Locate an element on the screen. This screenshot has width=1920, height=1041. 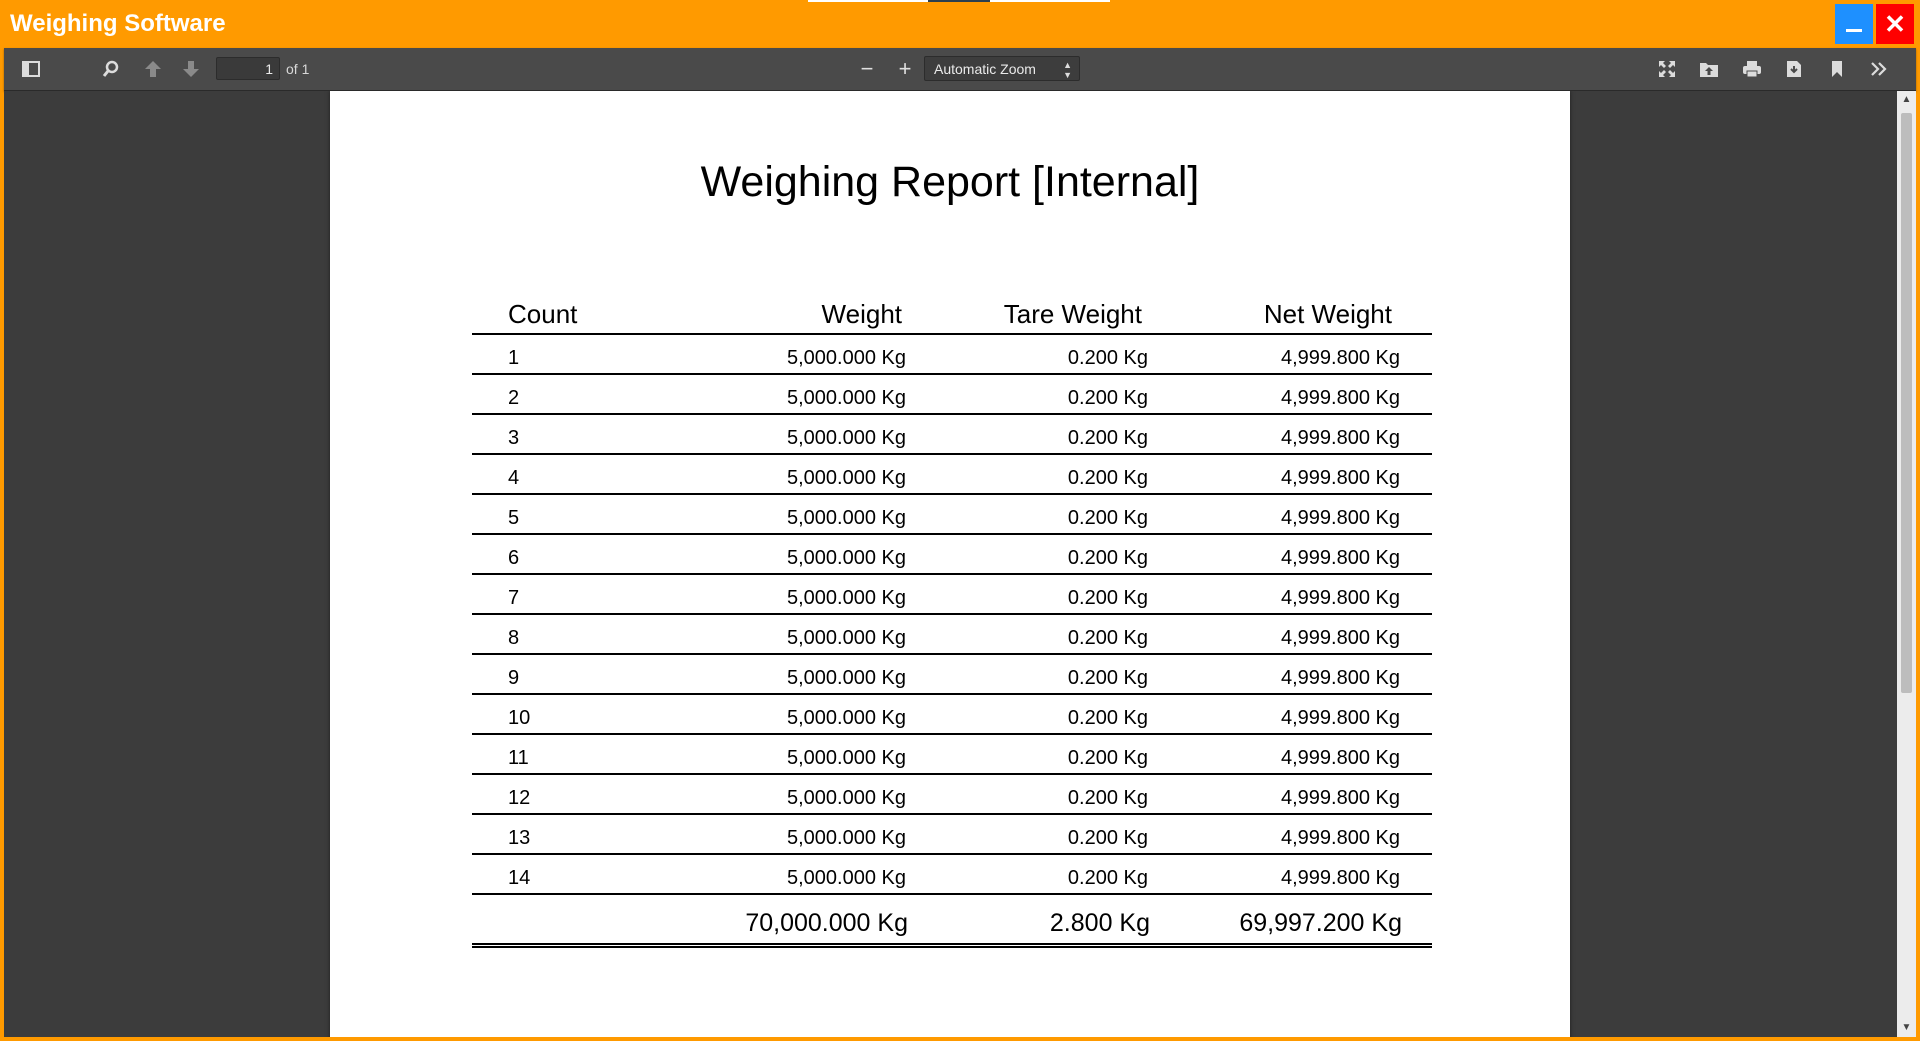
close-icon: ✕ is located at coordinates (1895, 24).